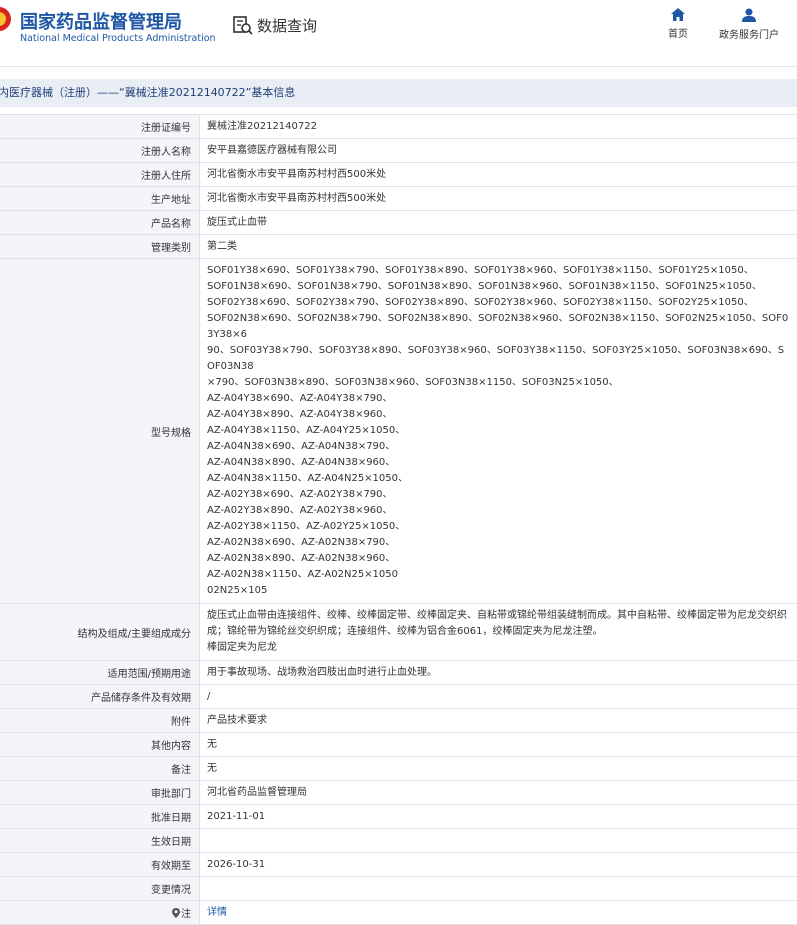  What do you see at coordinates (398, 223) in the screenshot?
I see `table-row: 产品名称 旋压式止血带` at bounding box center [398, 223].